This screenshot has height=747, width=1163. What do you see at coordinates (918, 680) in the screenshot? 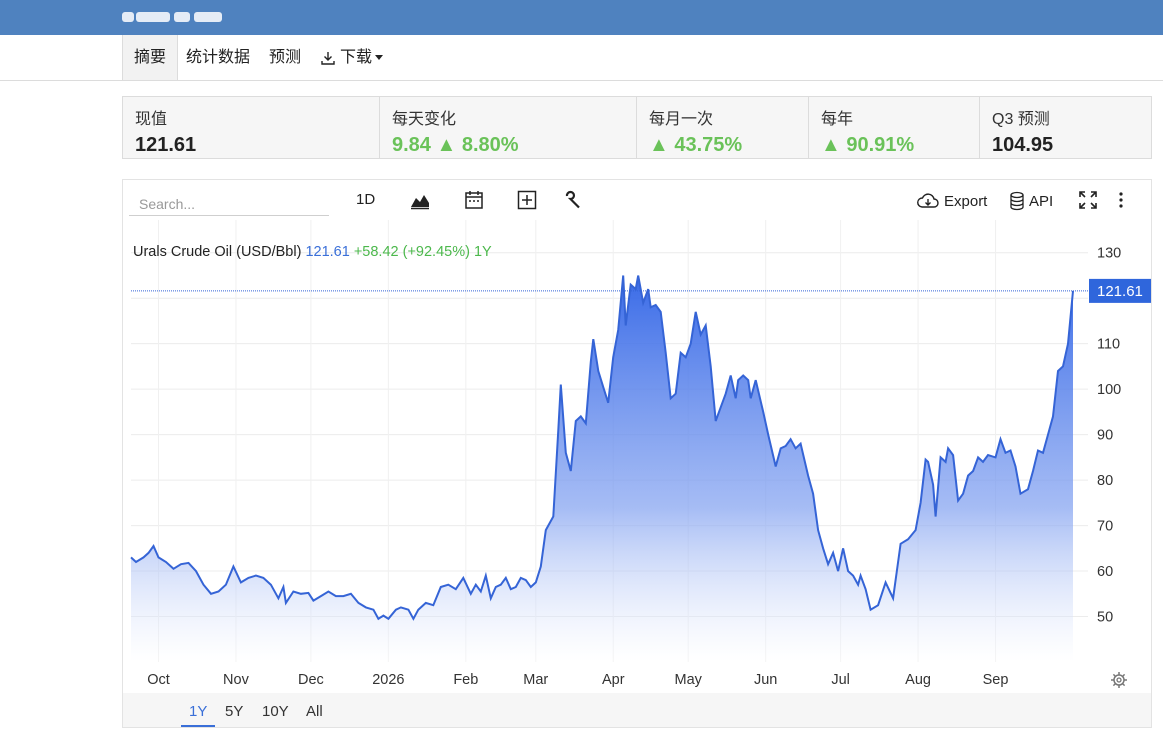
I see `x-tick-label: Aug` at bounding box center [918, 680].